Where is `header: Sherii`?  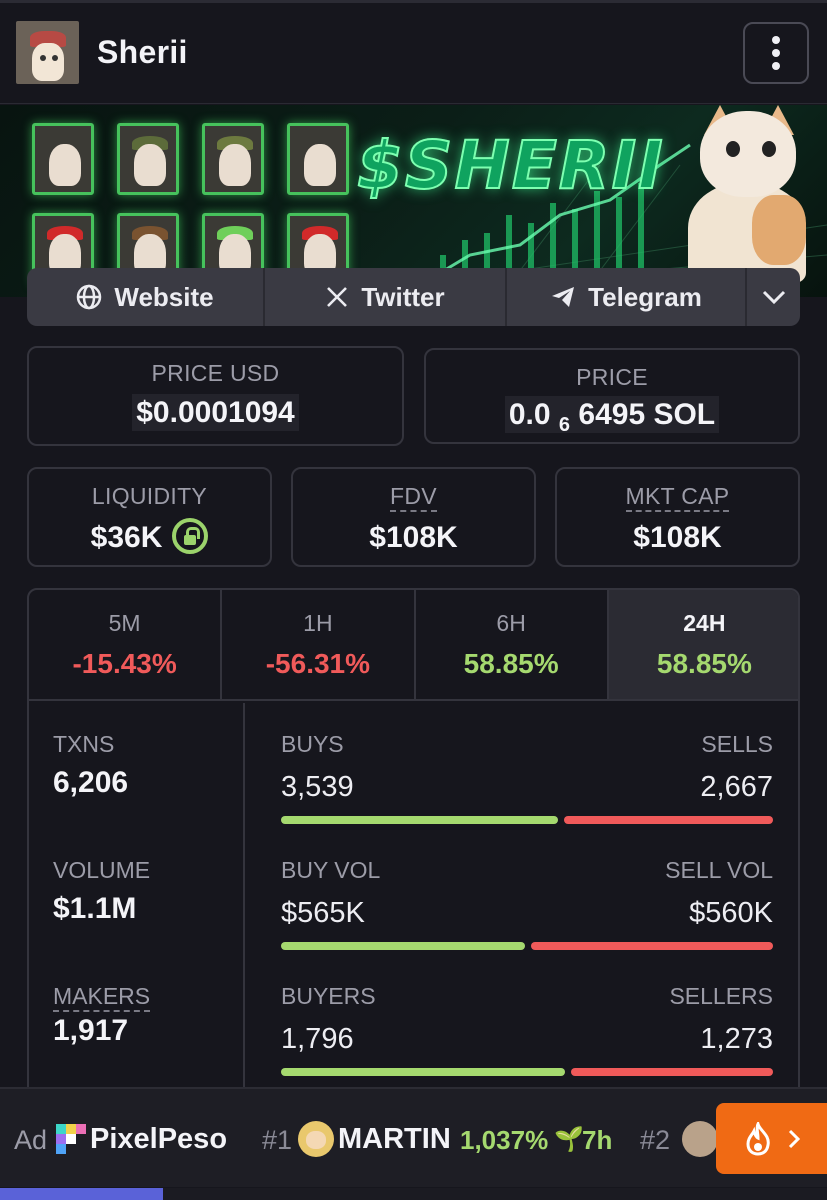 header: Sherii is located at coordinates (413, 52).